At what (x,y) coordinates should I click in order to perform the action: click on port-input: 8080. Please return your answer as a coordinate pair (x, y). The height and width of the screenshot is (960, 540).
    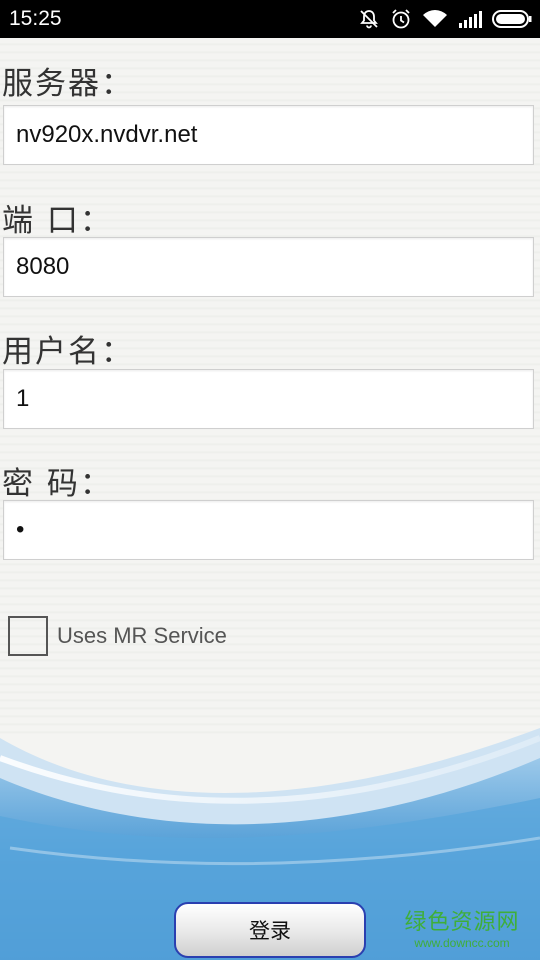
    Looking at the image, I should click on (268, 267).